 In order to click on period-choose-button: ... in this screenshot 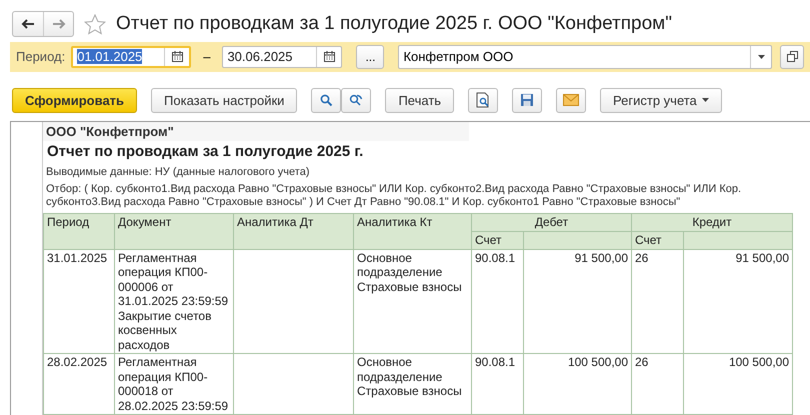, I will do `click(370, 56)`.